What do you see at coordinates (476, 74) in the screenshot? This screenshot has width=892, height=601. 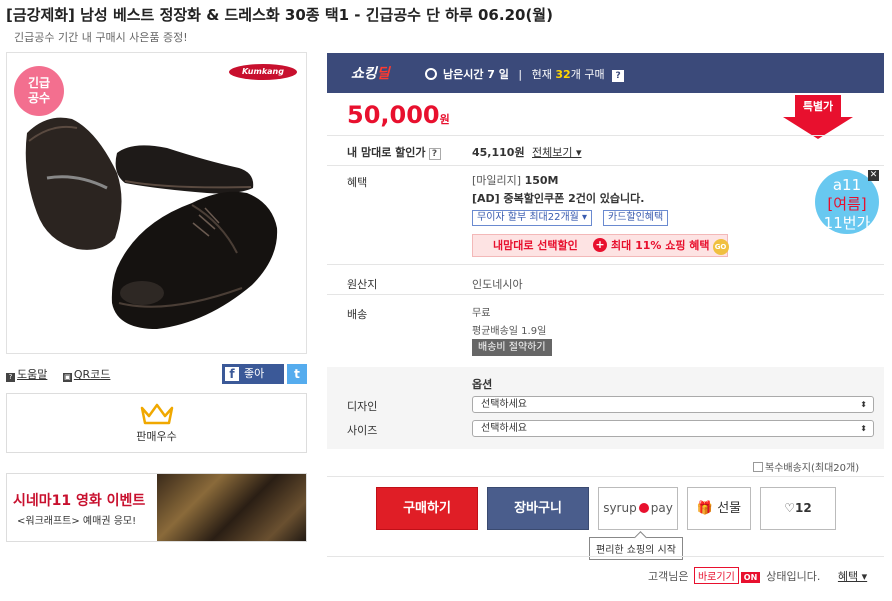 I see `remaining-time: 남은시간 7 일` at bounding box center [476, 74].